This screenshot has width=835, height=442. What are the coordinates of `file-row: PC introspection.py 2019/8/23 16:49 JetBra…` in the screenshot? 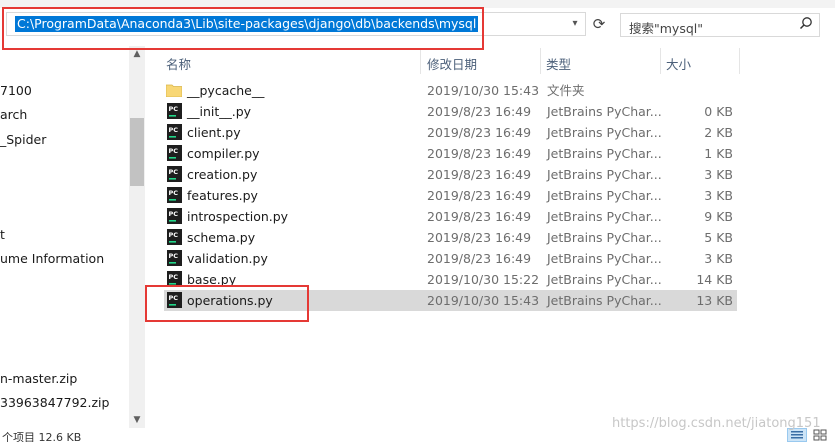 It's located at (450, 216).